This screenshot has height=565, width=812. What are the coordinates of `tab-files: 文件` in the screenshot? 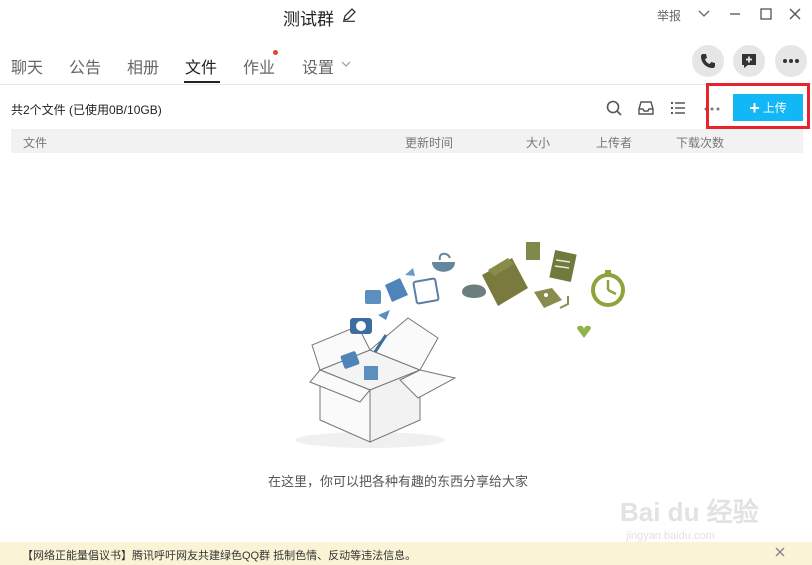 It's located at (201, 66).